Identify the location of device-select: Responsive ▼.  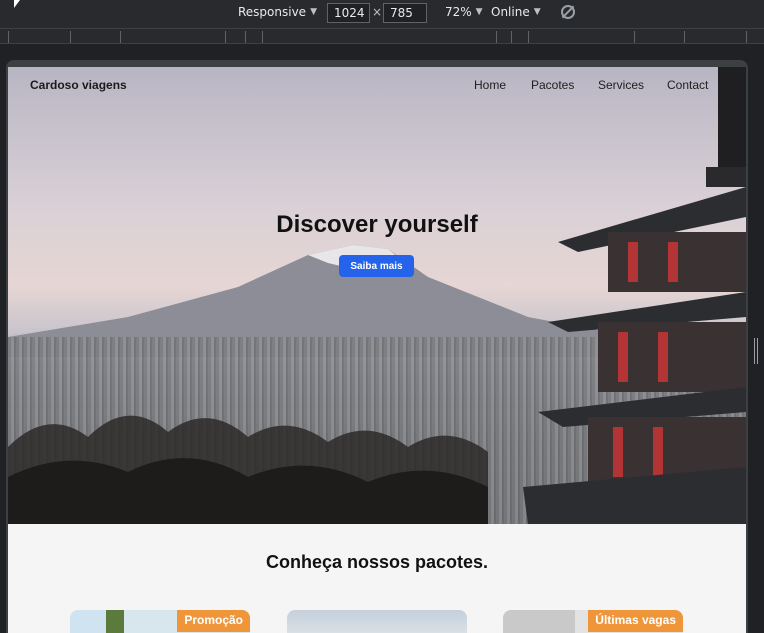
(277, 12).